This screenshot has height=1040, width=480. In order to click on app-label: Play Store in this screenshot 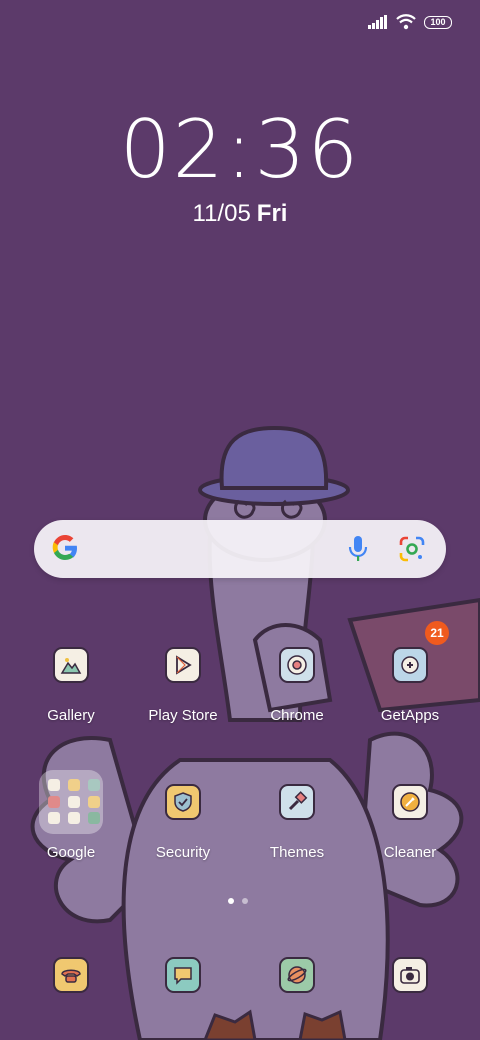, I will do `click(183, 715)`.